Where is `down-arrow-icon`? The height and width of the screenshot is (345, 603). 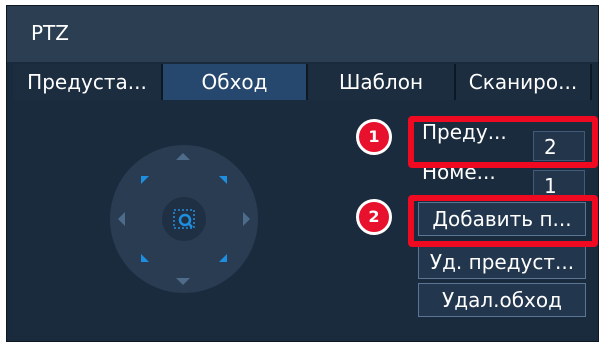 down-arrow-icon is located at coordinates (183, 281).